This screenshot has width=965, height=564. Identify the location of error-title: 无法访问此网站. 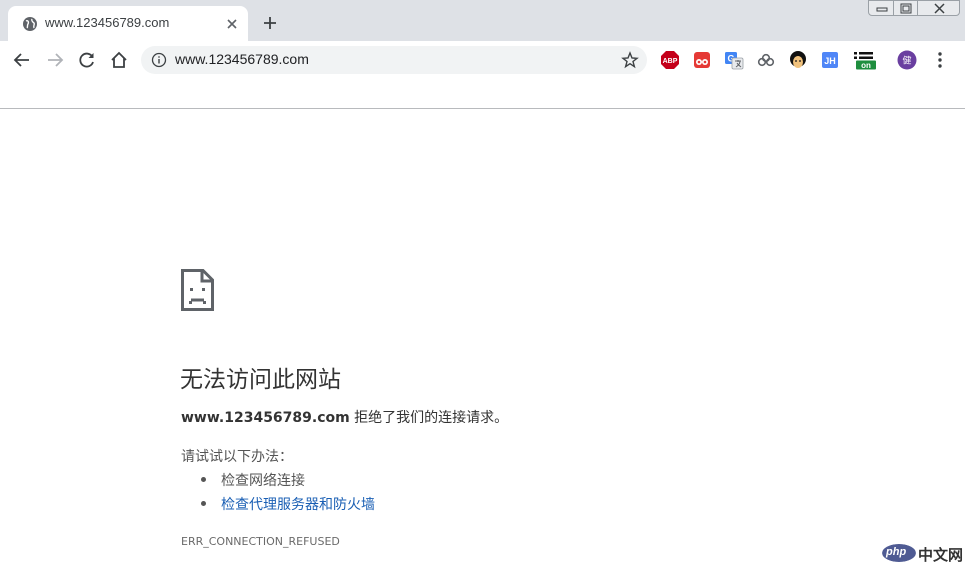
(260, 380).